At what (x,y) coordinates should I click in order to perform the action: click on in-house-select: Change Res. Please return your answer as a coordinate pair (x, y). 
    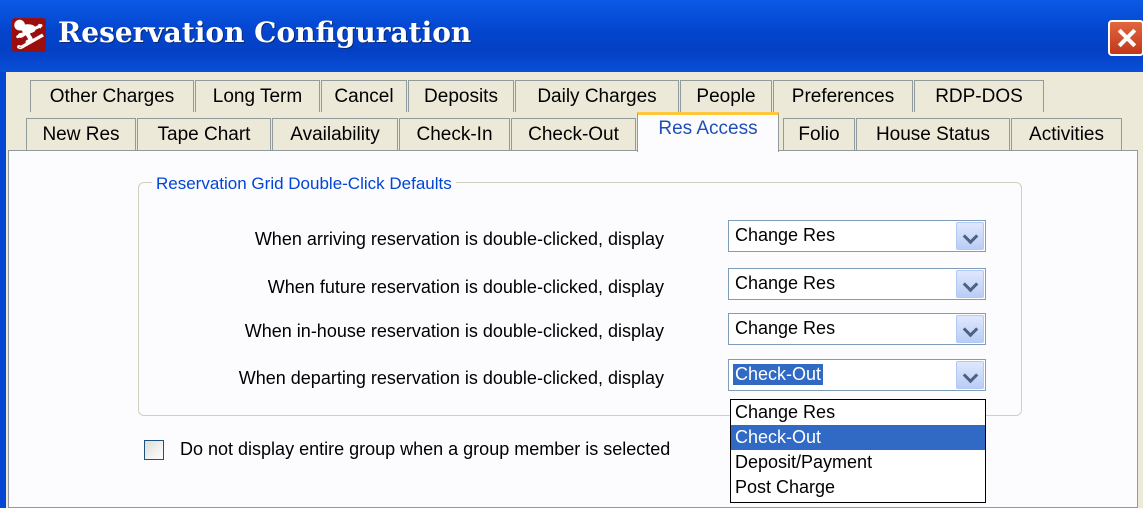
    Looking at the image, I should click on (857, 329).